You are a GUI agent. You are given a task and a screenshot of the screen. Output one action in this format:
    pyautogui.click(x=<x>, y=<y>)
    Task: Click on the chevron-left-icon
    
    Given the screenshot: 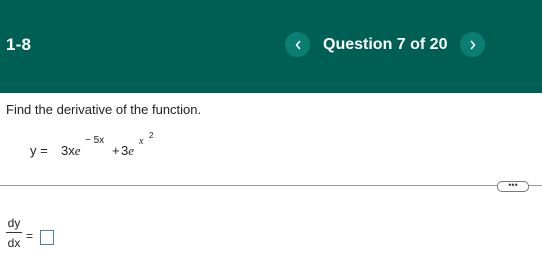 What is the action you would take?
    pyautogui.click(x=297, y=44)
    